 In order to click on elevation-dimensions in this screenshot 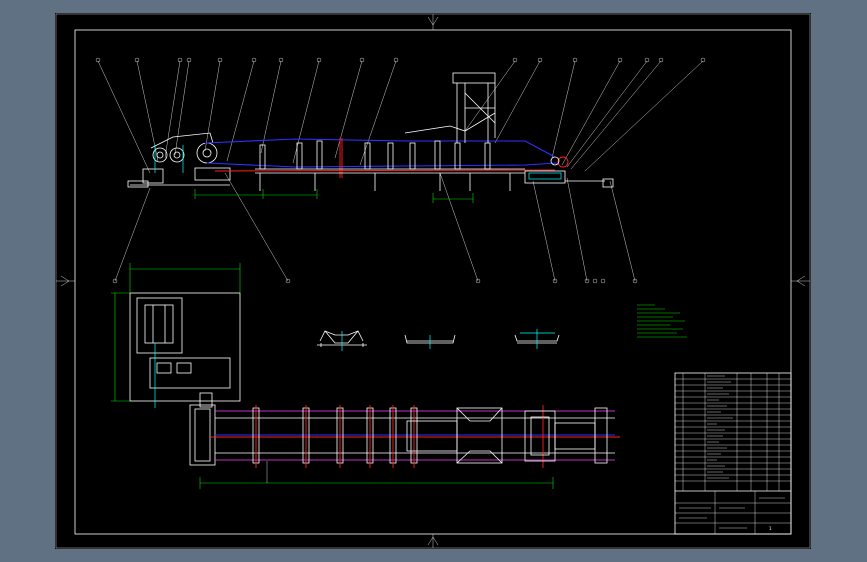, I will do `click(334, 196)`.